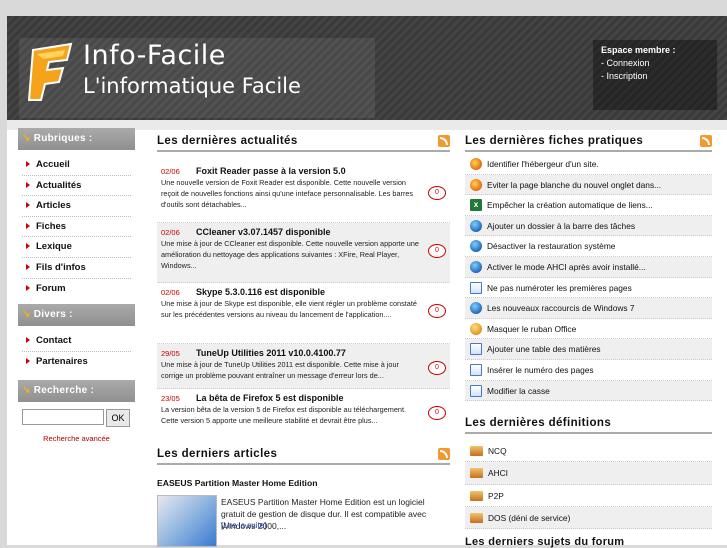 This screenshot has width=727, height=548. What do you see at coordinates (638, 50) in the screenshot?
I see `member-title: Espace membre :` at bounding box center [638, 50].